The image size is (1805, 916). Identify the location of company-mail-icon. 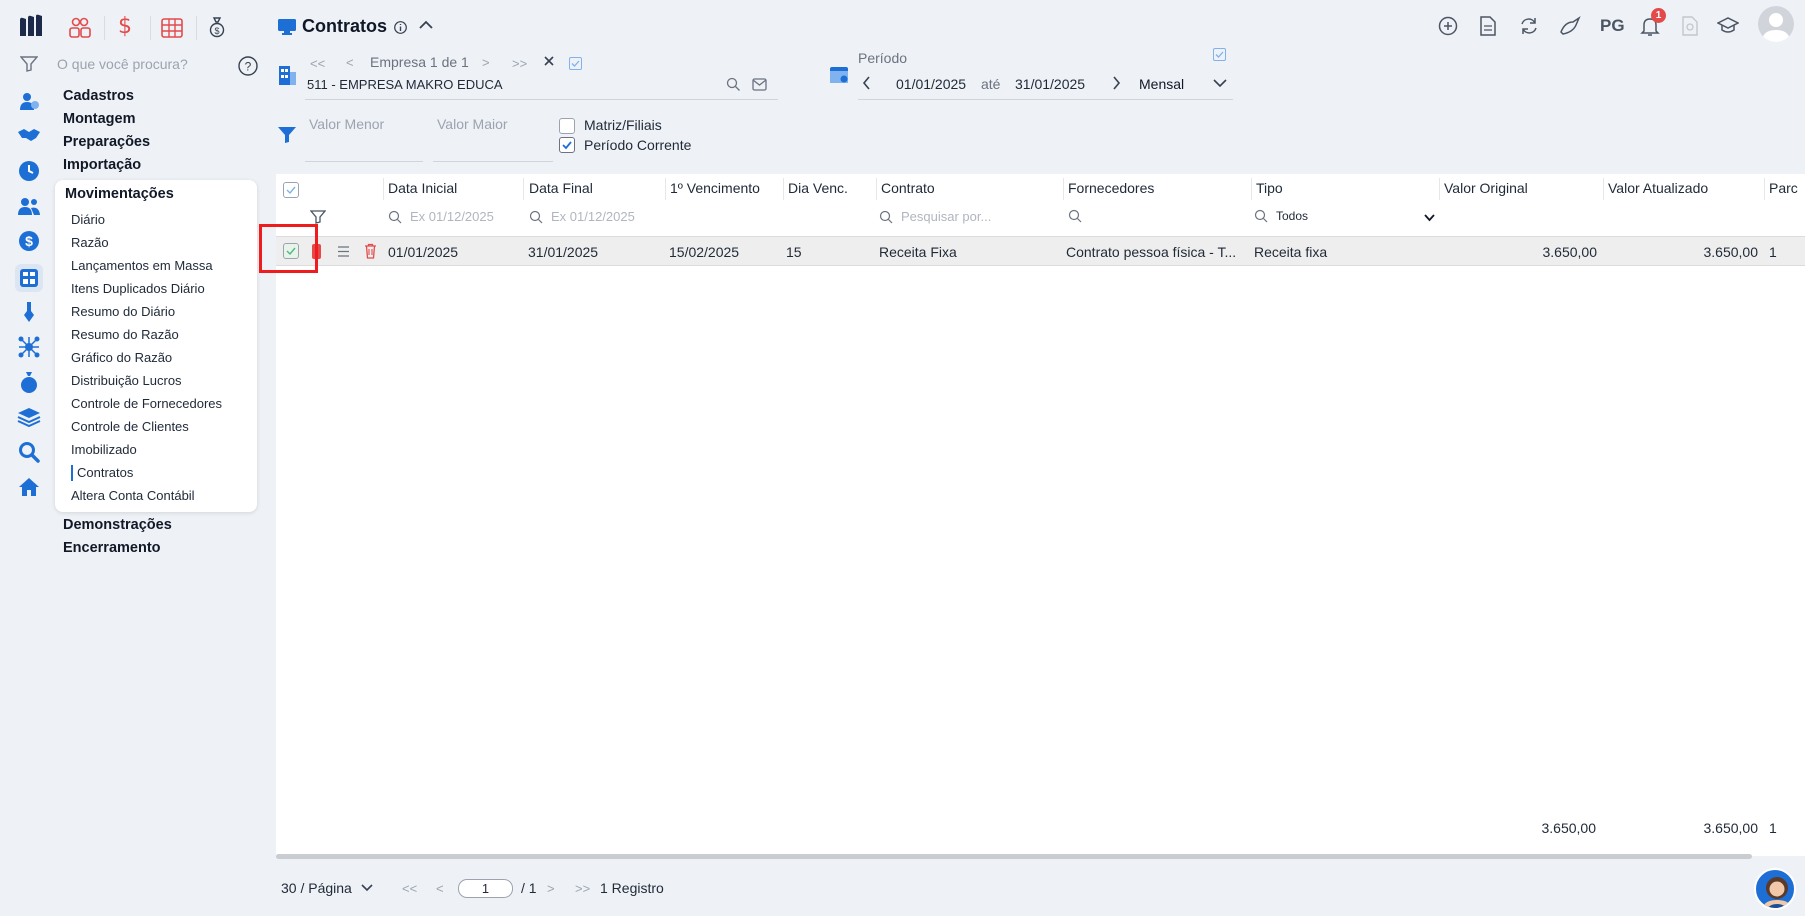
(759, 84).